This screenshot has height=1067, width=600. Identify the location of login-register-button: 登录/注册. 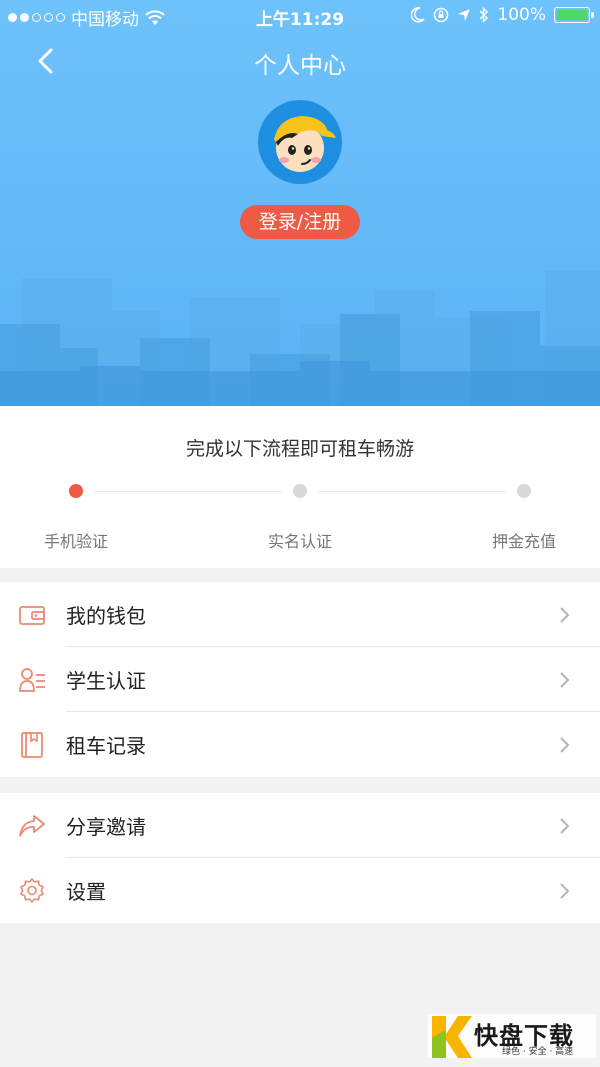
(300, 222).